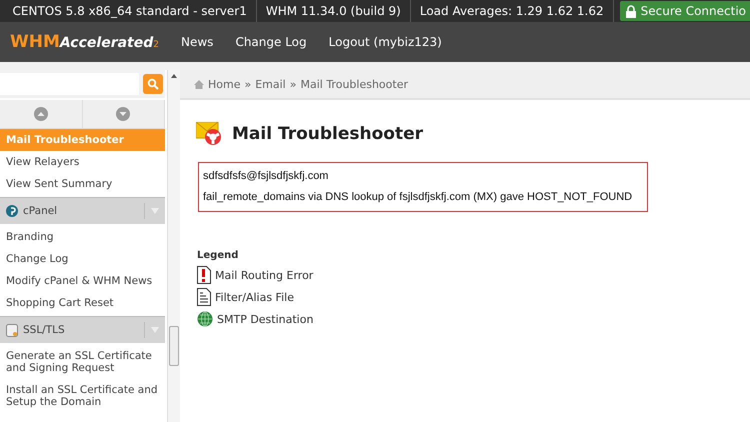  What do you see at coordinates (44, 330) in the screenshot?
I see `group-label: SSL/TLS` at bounding box center [44, 330].